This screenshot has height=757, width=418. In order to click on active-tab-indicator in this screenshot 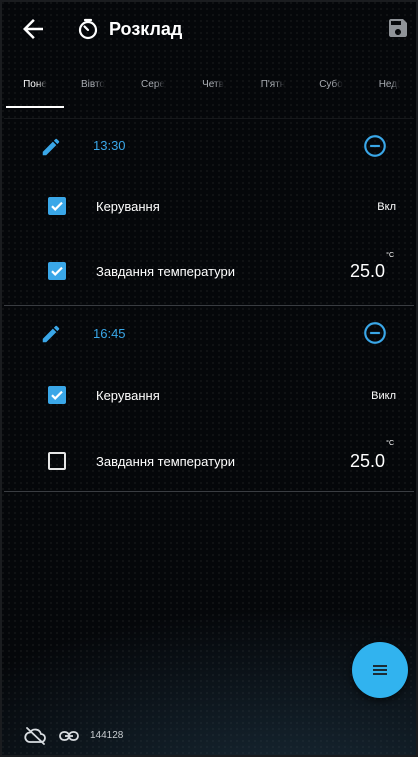, I will do `click(35, 107)`.